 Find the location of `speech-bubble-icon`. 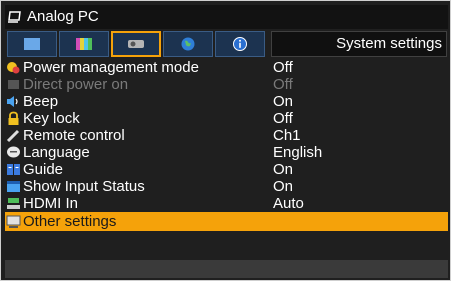

speech-bubble-icon is located at coordinates (13, 152).